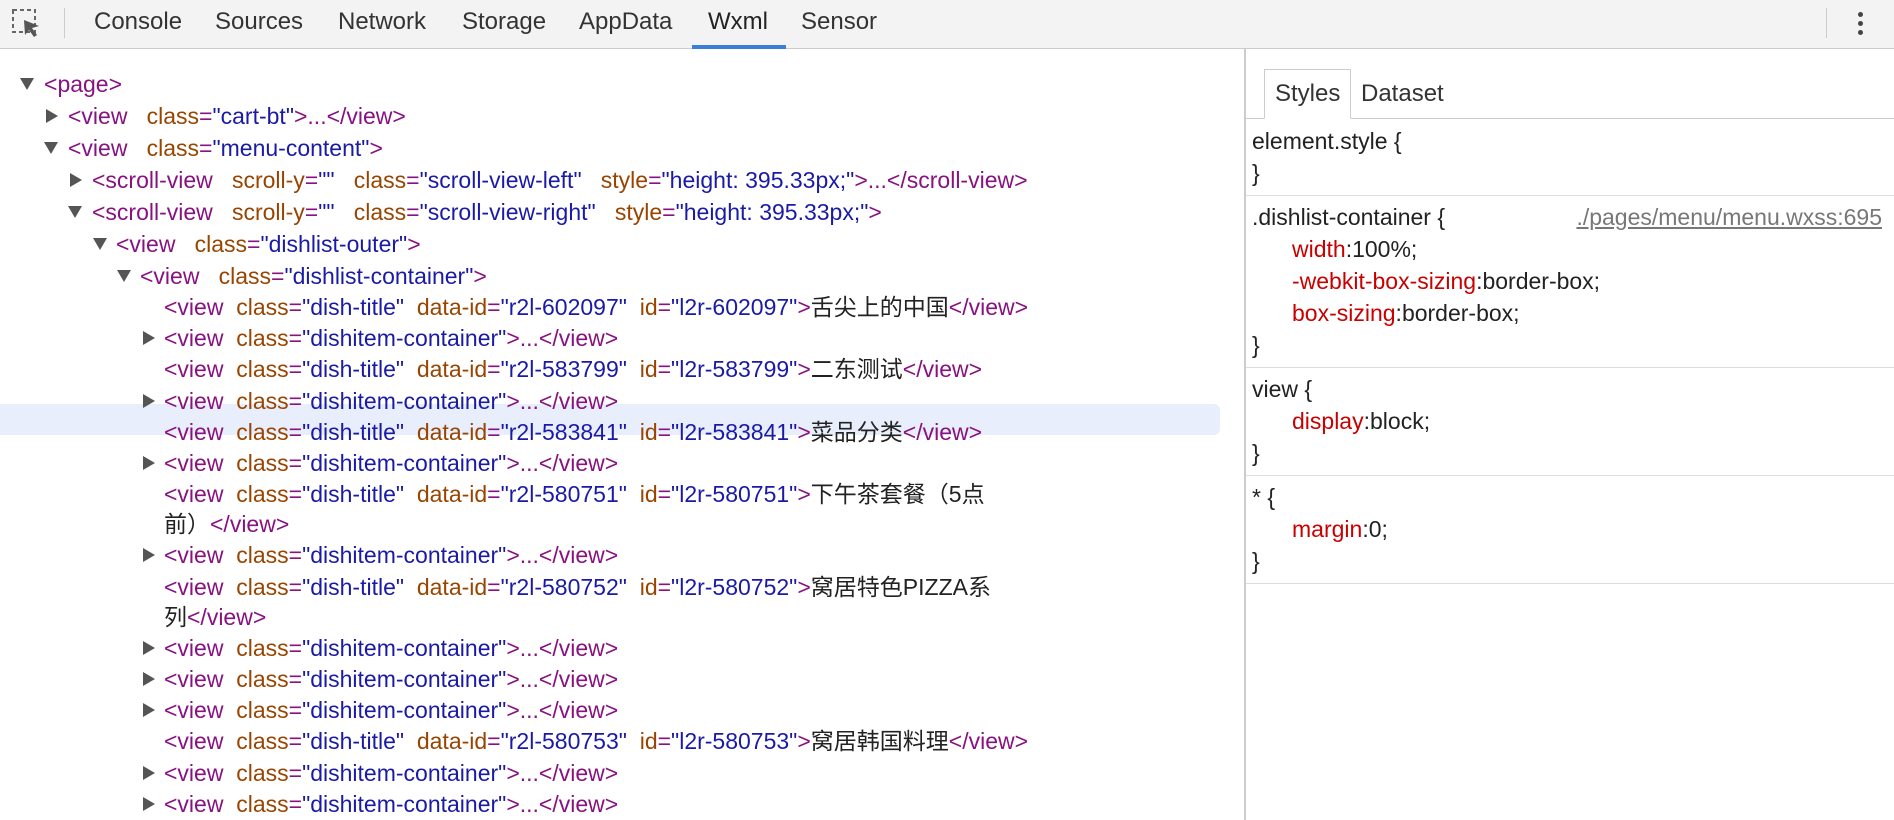 The image size is (1894, 820). I want to click on tab-styles: Styles, so click(1308, 94).